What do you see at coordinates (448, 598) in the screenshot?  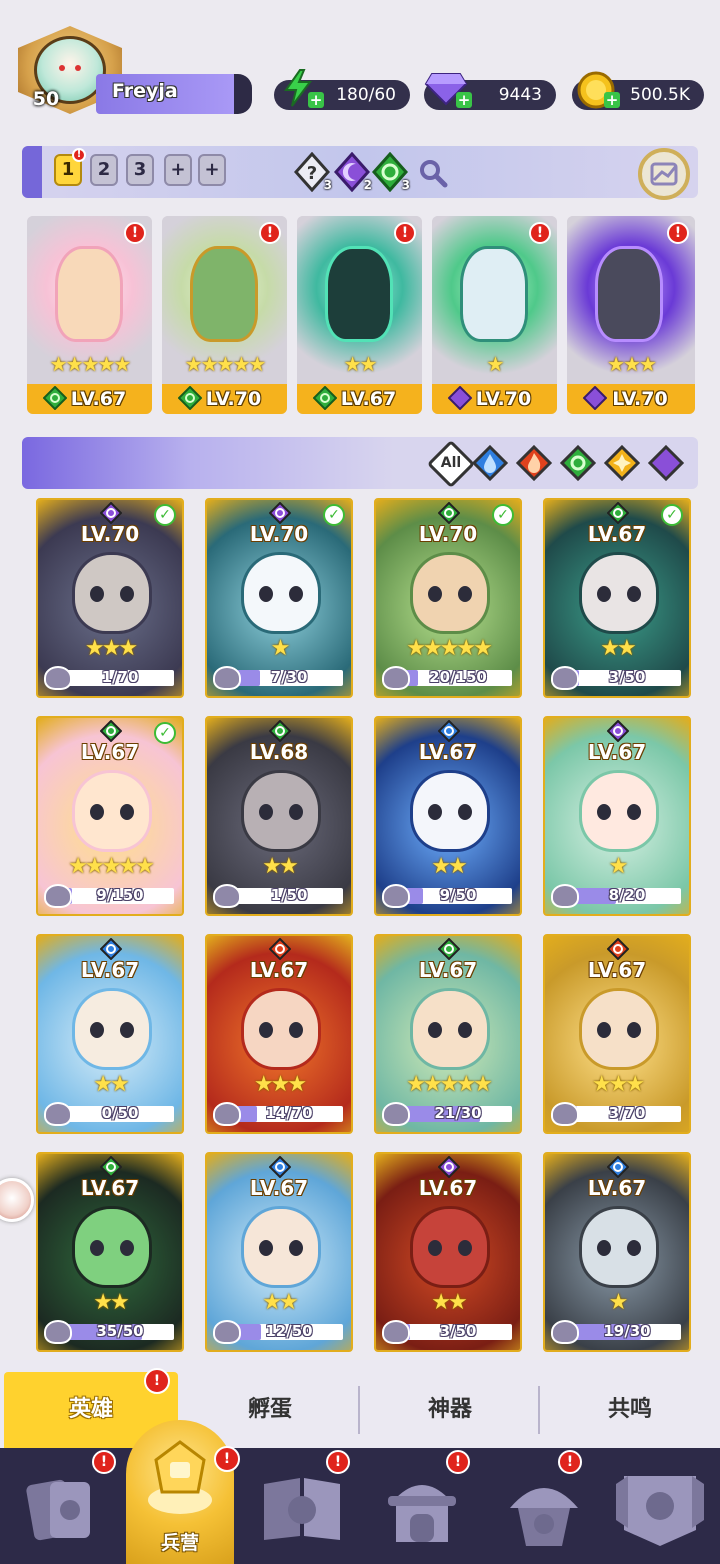 I see `hero-card: LV.70 ✓ ★★★★★ 20/150` at bounding box center [448, 598].